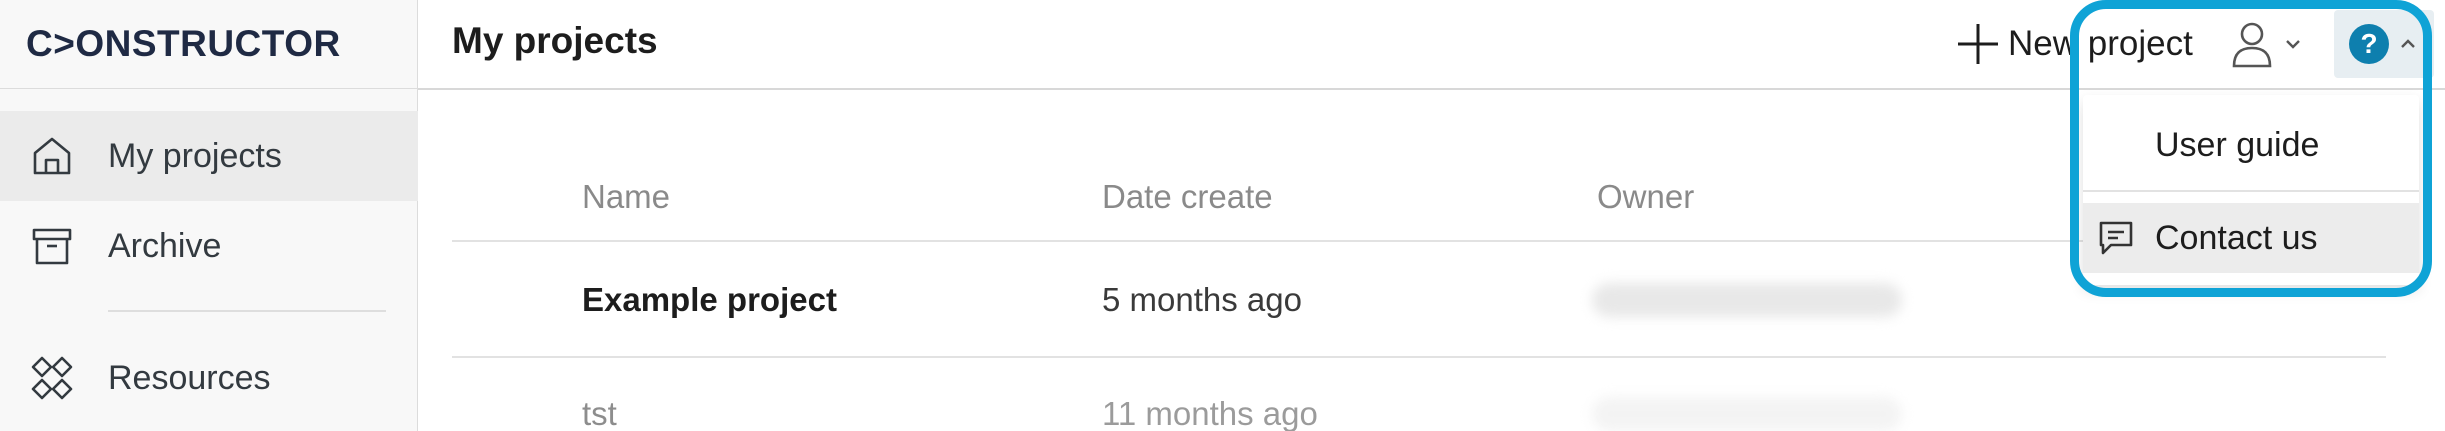 The height and width of the screenshot is (431, 2445). What do you see at coordinates (555, 40) in the screenshot?
I see `page-title: My projects` at bounding box center [555, 40].